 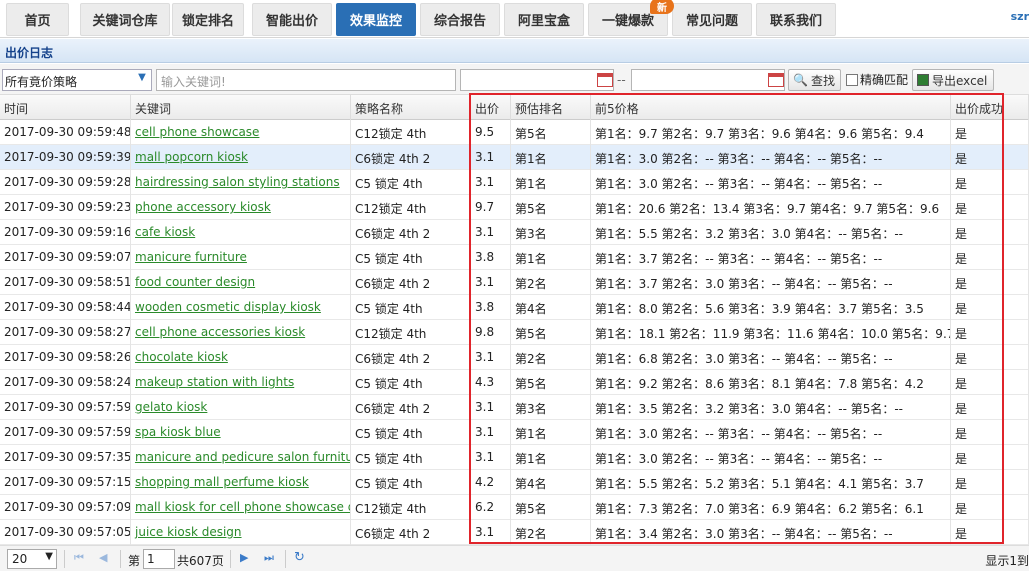 What do you see at coordinates (306, 80) in the screenshot?
I see `keyword-input: 输入关键词!` at bounding box center [306, 80].